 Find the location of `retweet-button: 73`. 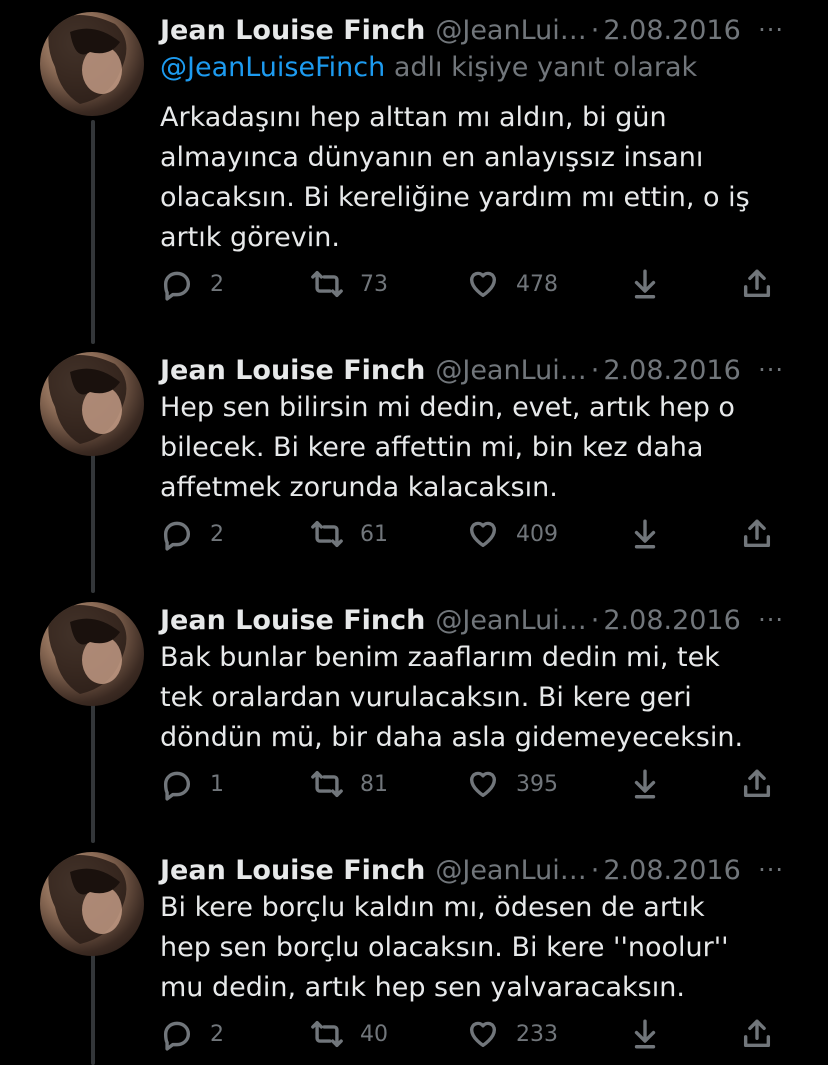

retweet-button: 73 is located at coordinates (349, 284).